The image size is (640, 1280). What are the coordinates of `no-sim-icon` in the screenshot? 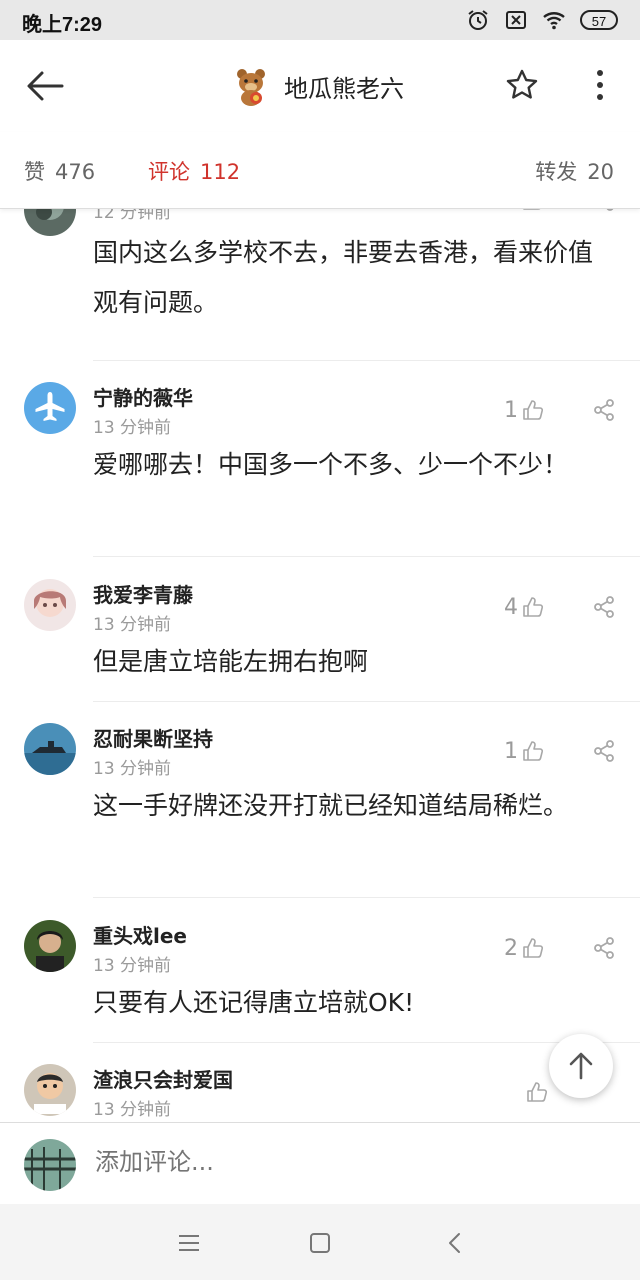 It's located at (516, 20).